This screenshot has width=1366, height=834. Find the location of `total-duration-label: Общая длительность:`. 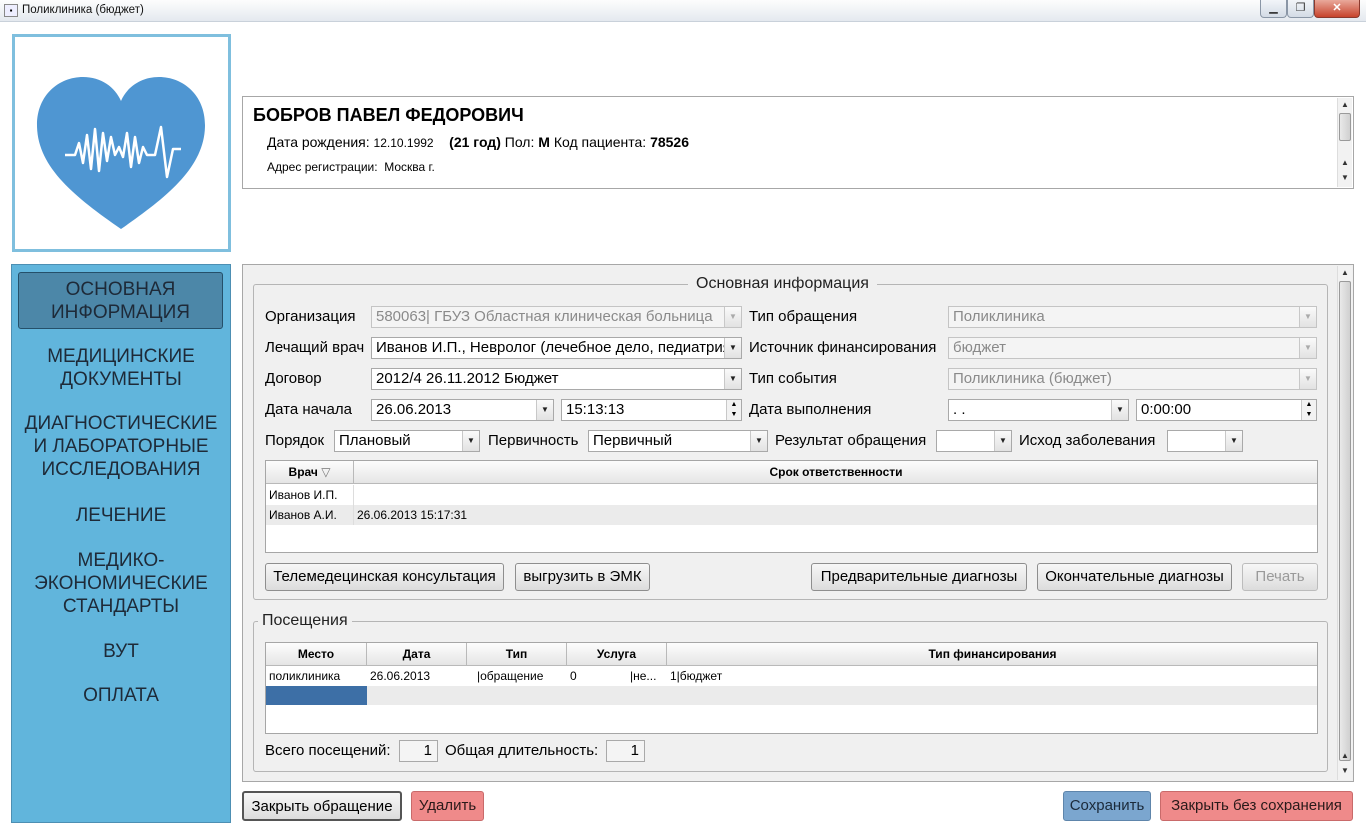

total-duration-label: Общая длительность: is located at coordinates (522, 750).